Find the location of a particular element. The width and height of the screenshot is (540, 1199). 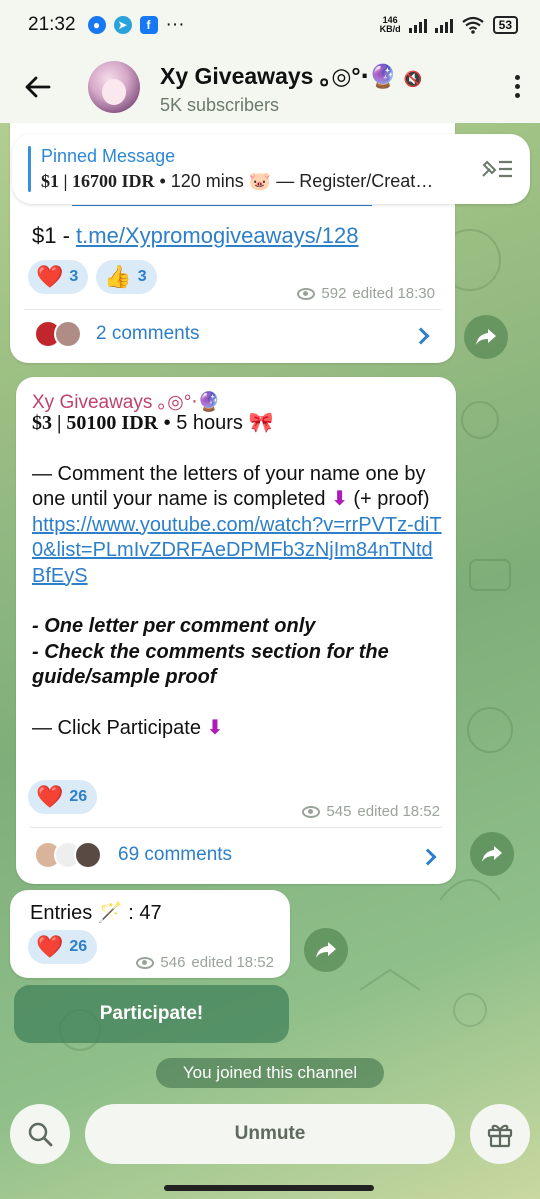

message-1-reactions: ❤️ 3 👍 3 is located at coordinates (92, 277).